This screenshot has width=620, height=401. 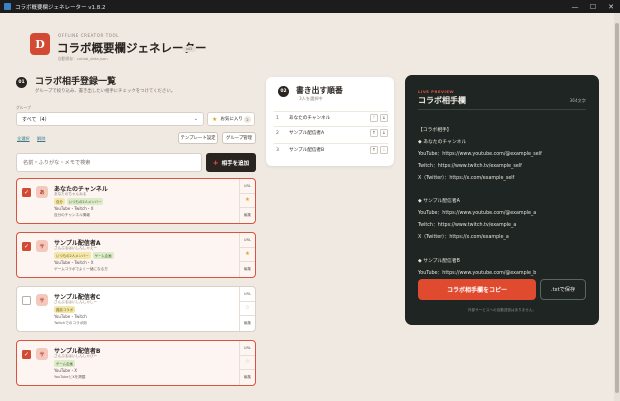 I want to click on partner-memo: ゲームコラボでよく一緒になる方, so click(x=81, y=269).